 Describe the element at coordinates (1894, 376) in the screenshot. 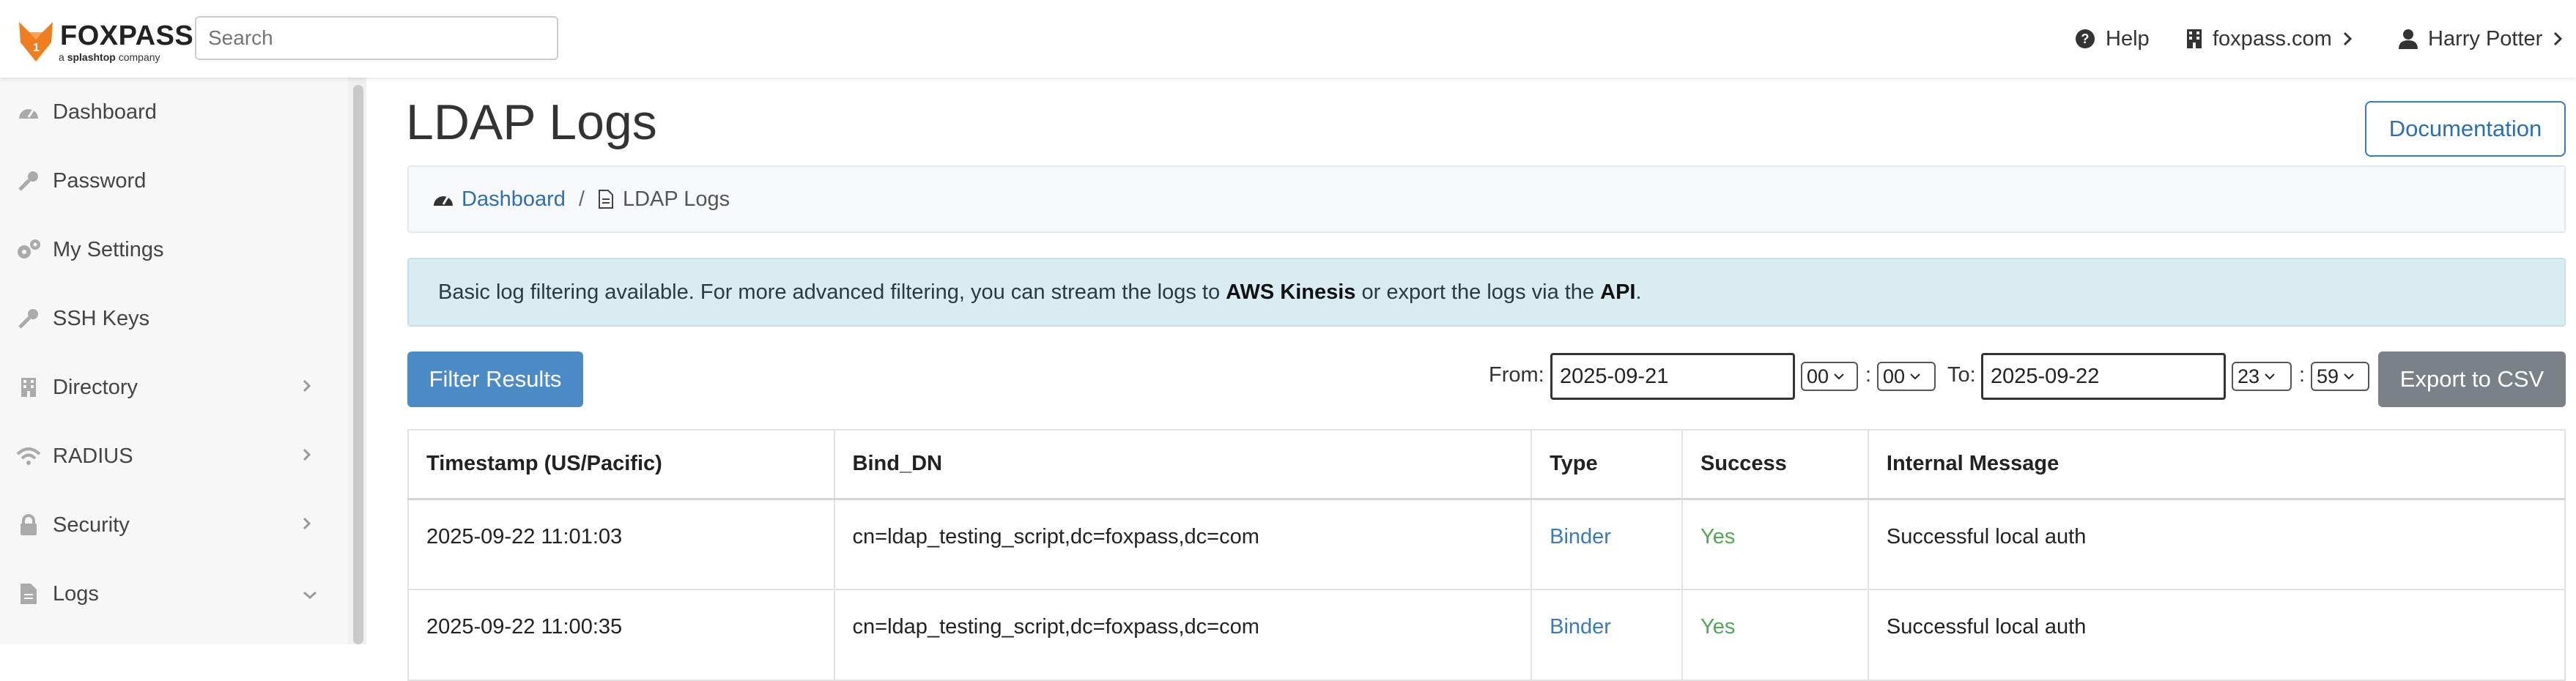

I see `from-minute-value: 00` at that location.